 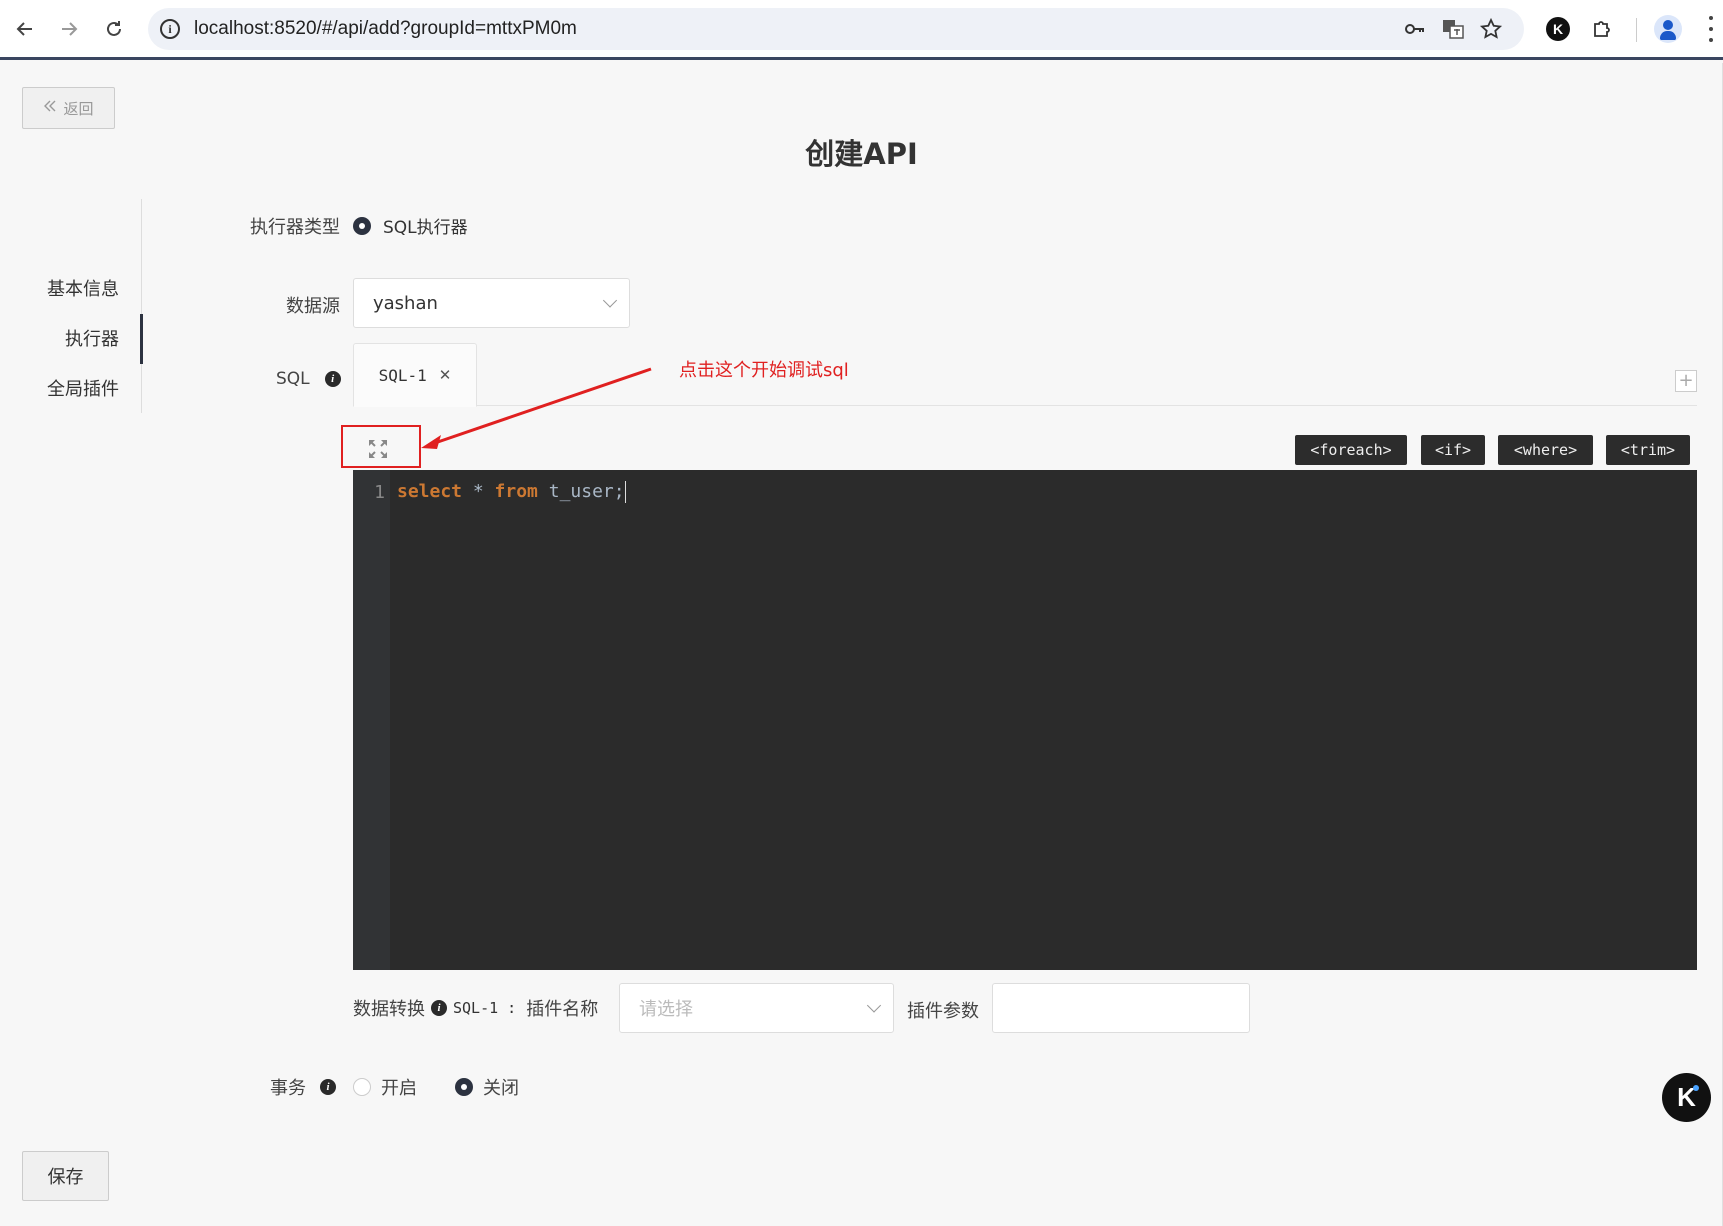 I want to click on plugin-name-placeholder: 请选择, so click(x=666, y=1009).